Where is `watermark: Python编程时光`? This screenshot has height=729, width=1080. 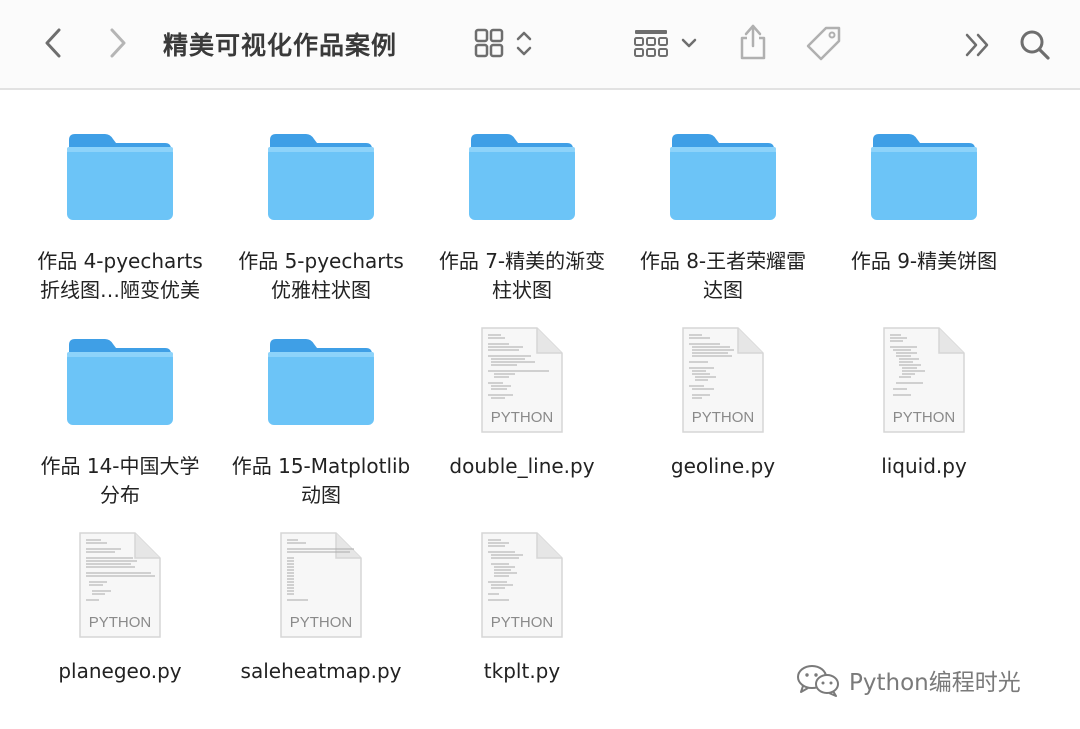 watermark: Python编程时光 is located at coordinates (908, 680).